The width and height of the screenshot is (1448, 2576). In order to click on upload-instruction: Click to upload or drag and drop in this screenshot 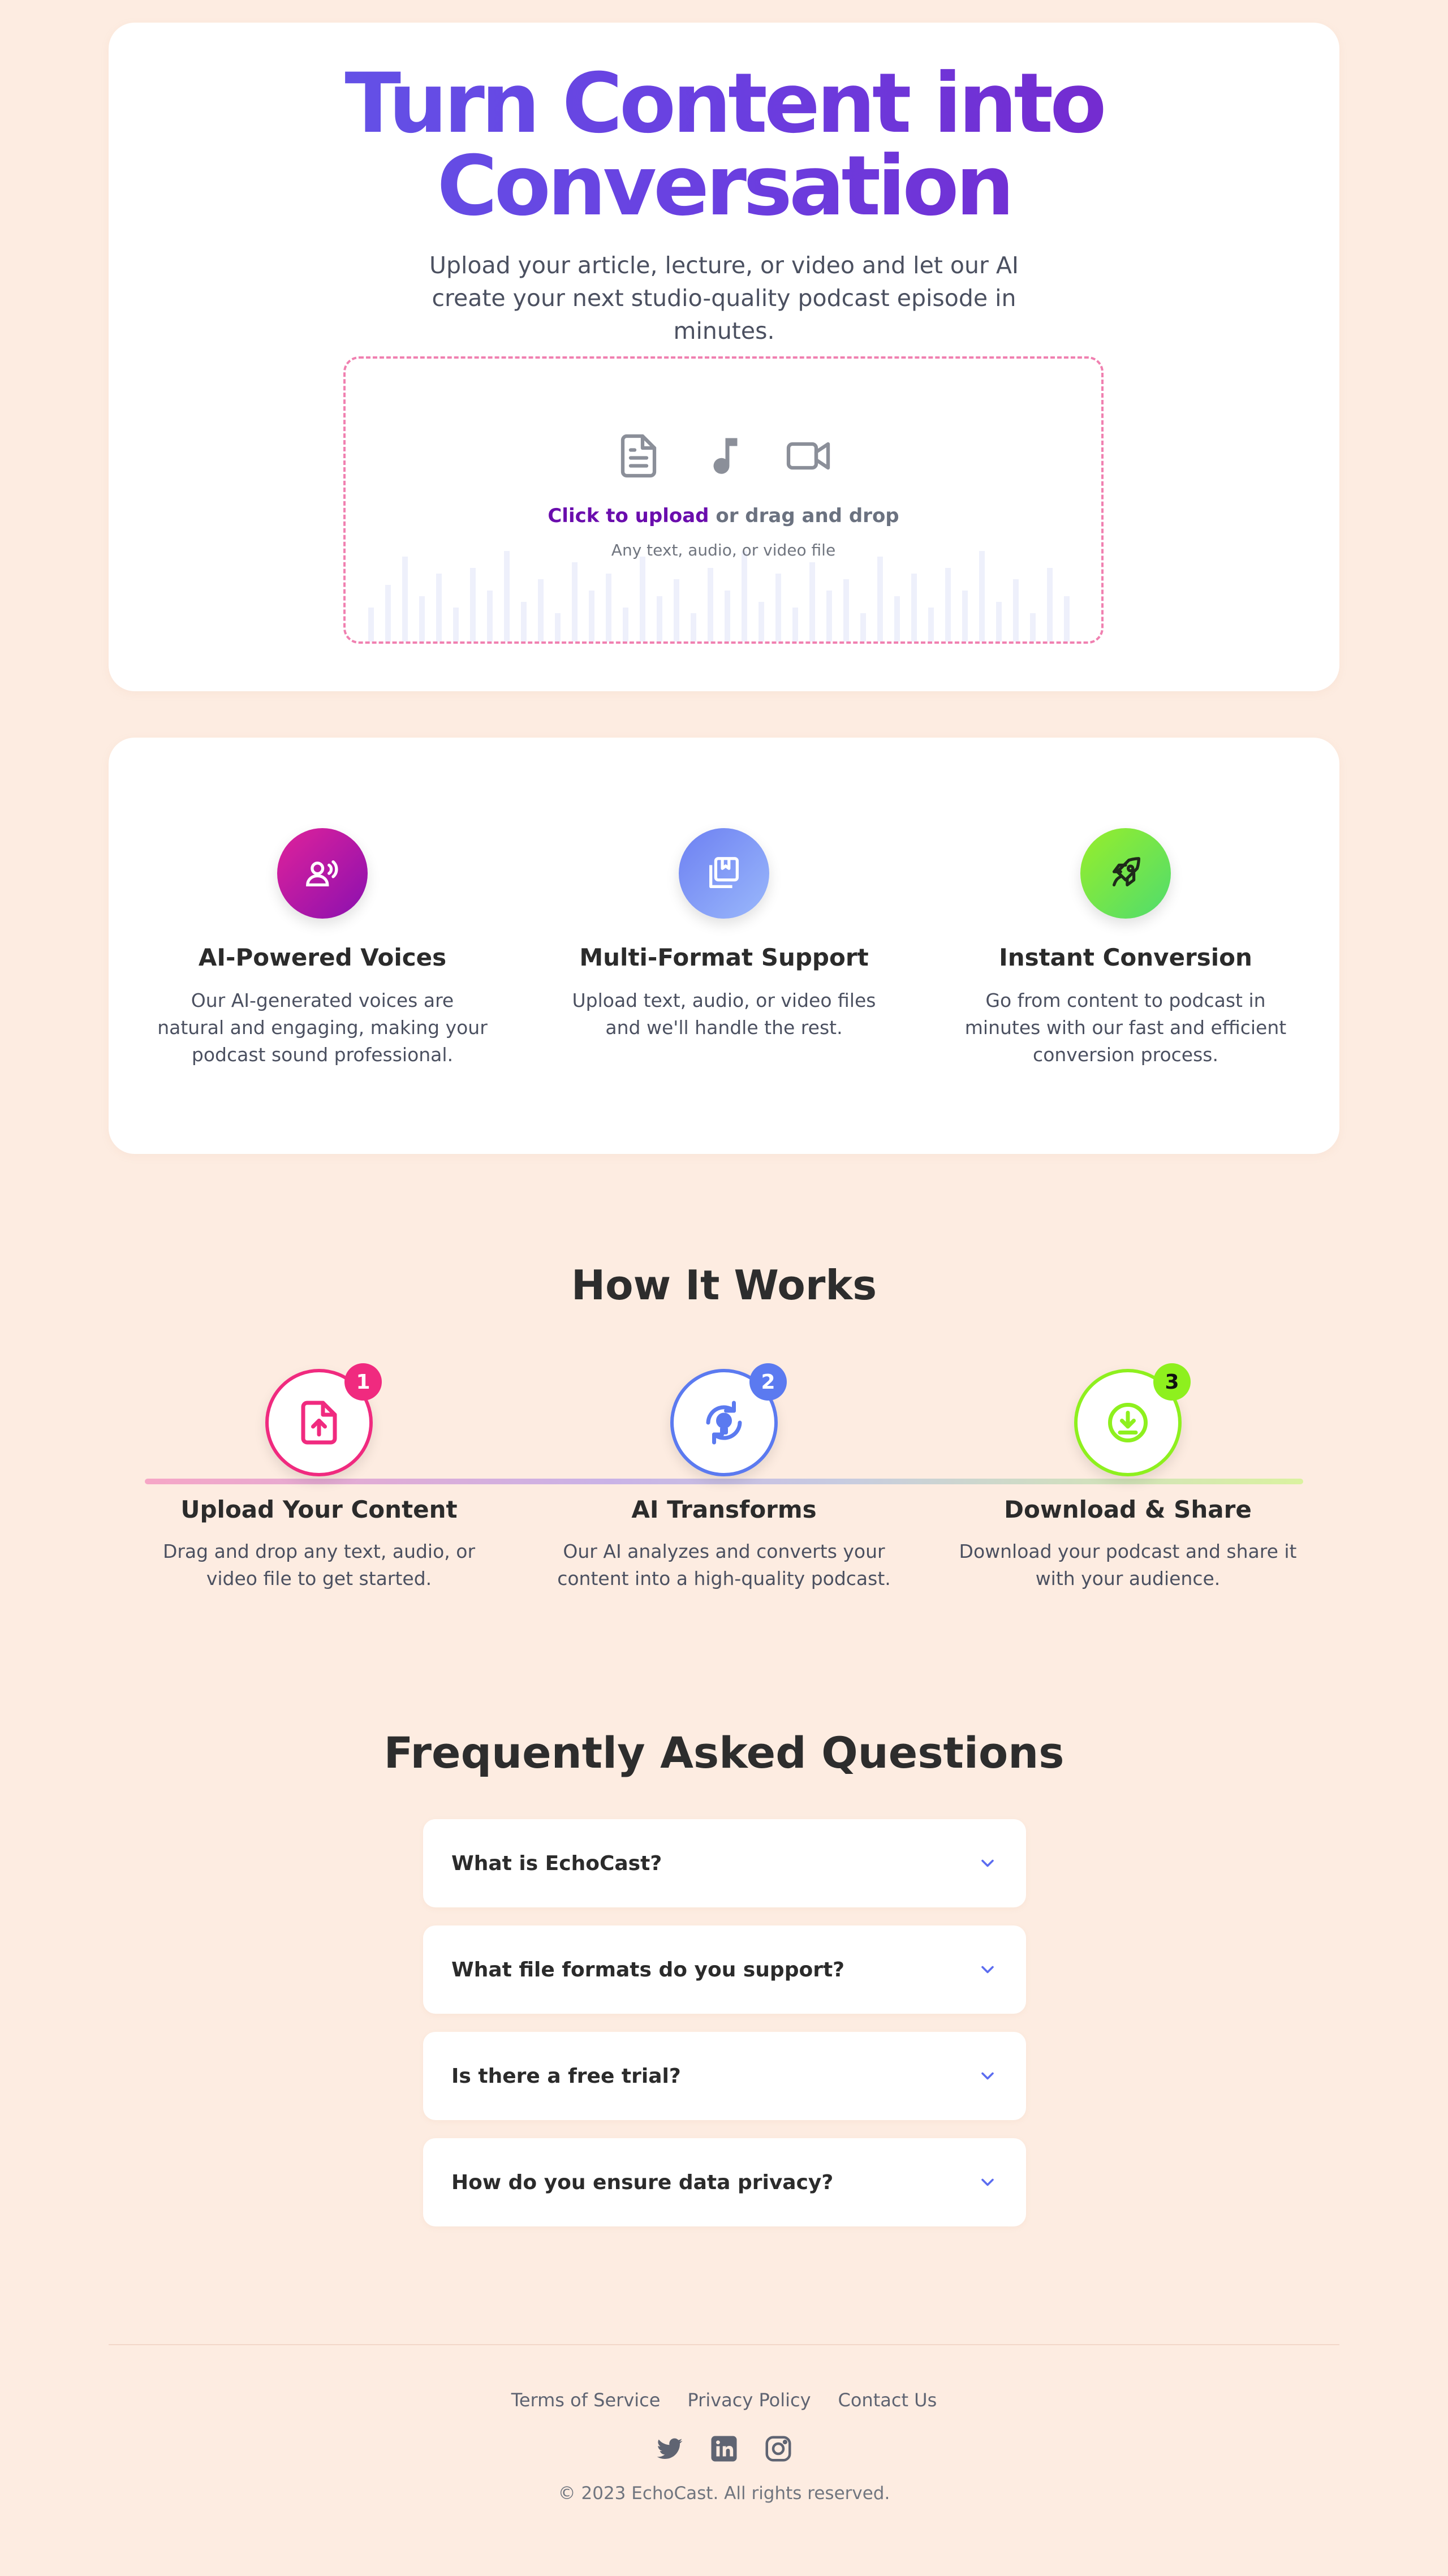, I will do `click(723, 516)`.